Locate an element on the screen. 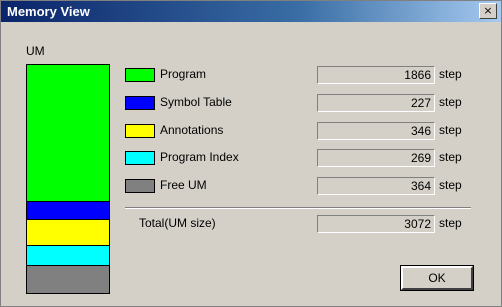 This screenshot has height=307, width=502. legend-label: Program Index is located at coordinates (199, 157).